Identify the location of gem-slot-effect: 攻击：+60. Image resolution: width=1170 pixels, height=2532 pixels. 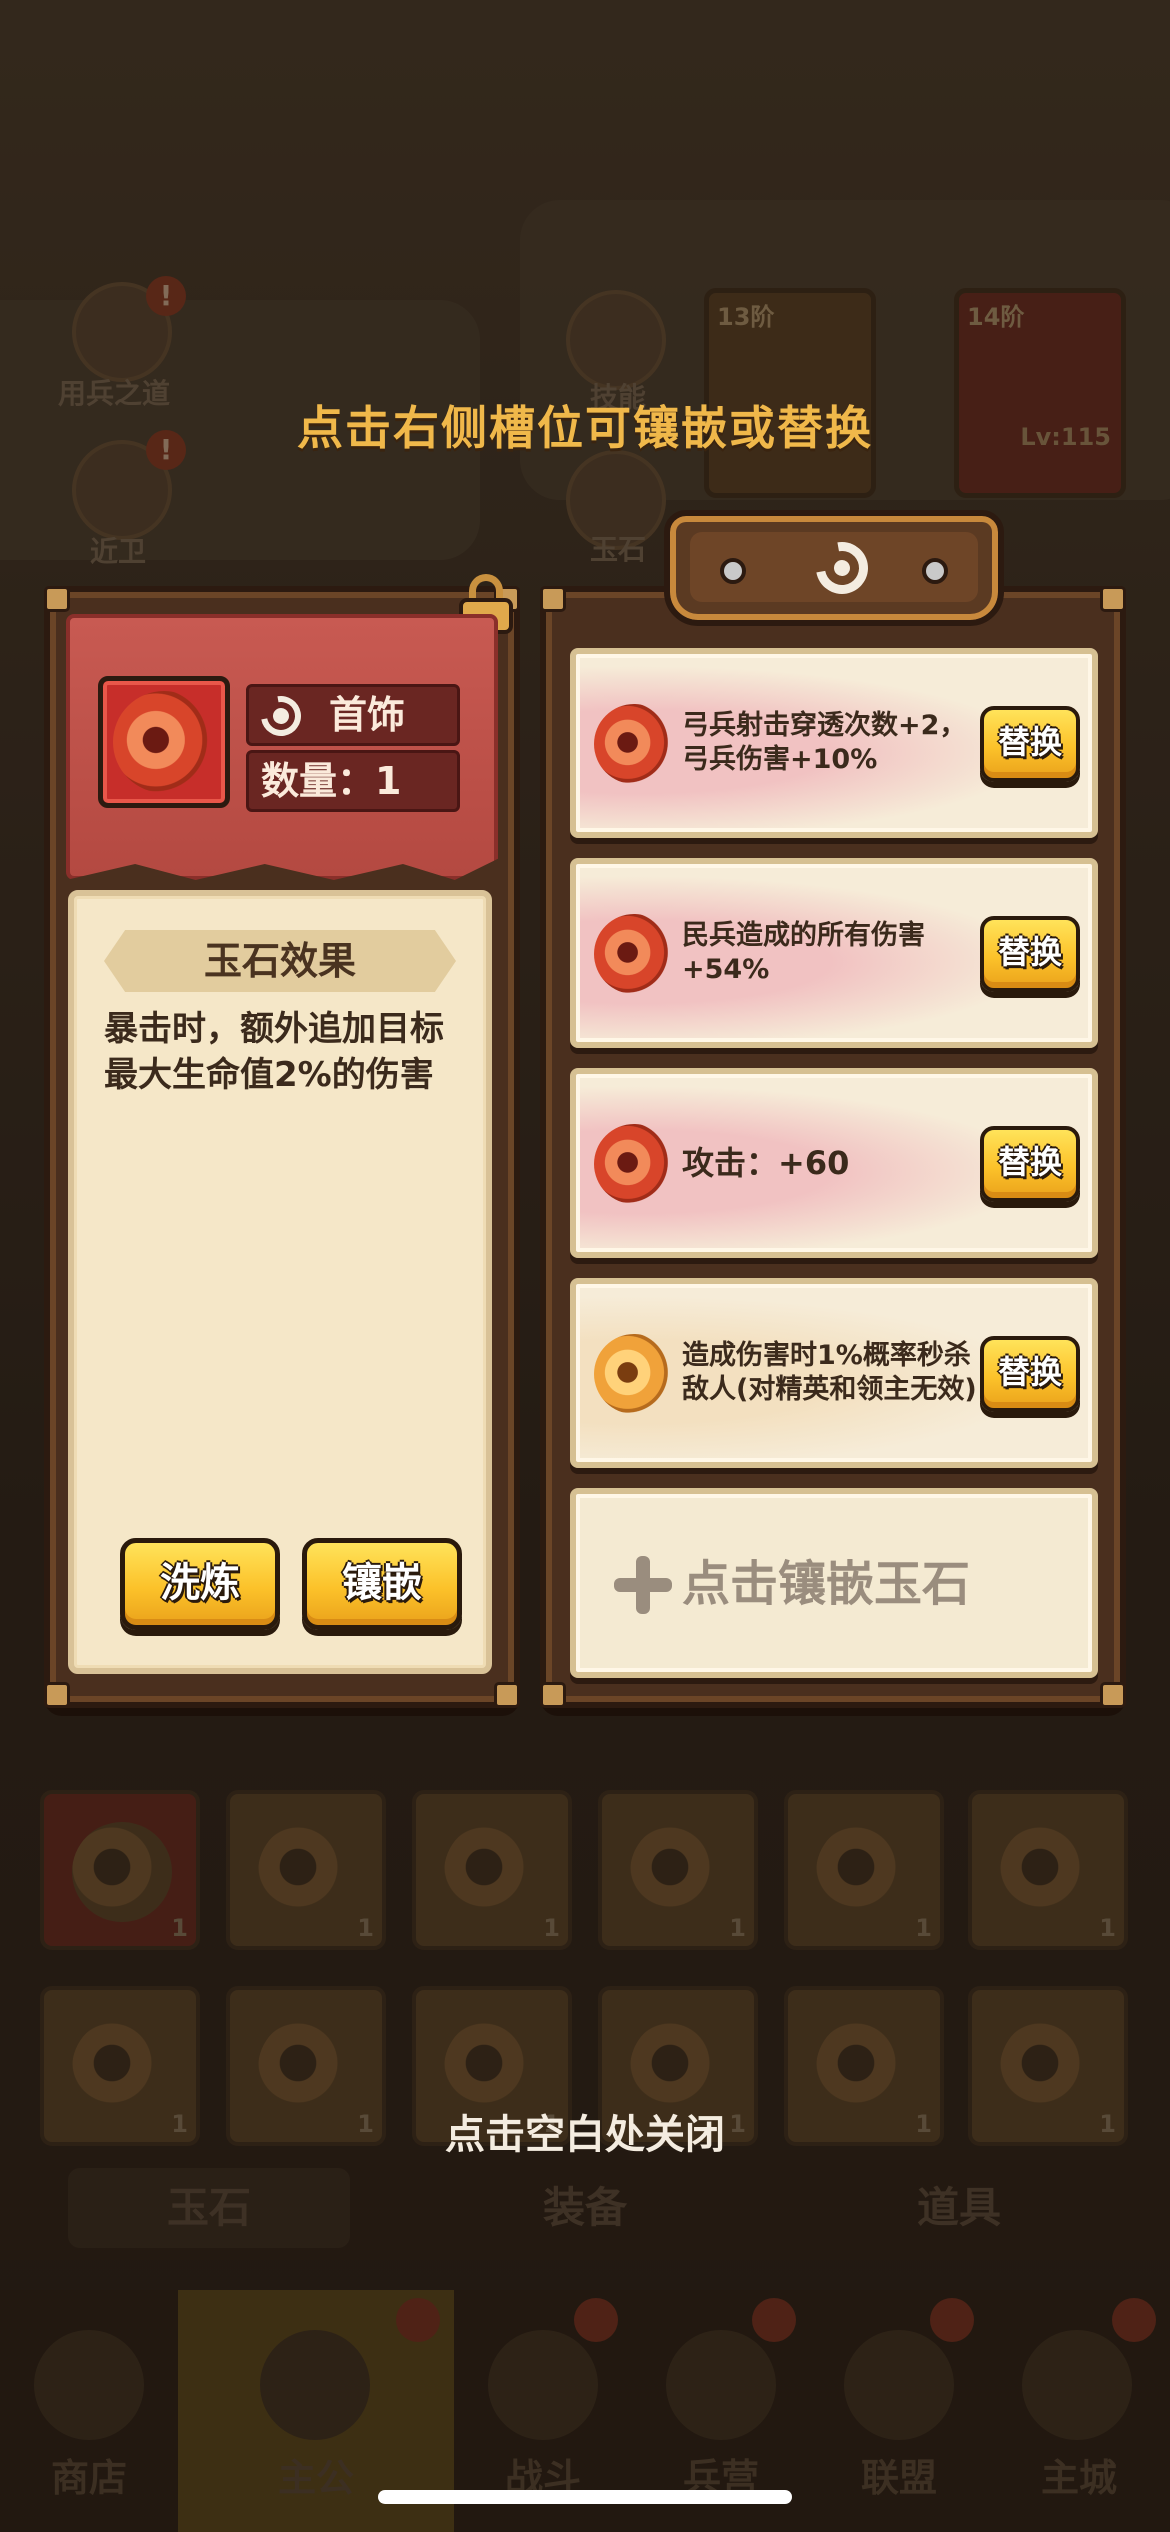
(766, 1163).